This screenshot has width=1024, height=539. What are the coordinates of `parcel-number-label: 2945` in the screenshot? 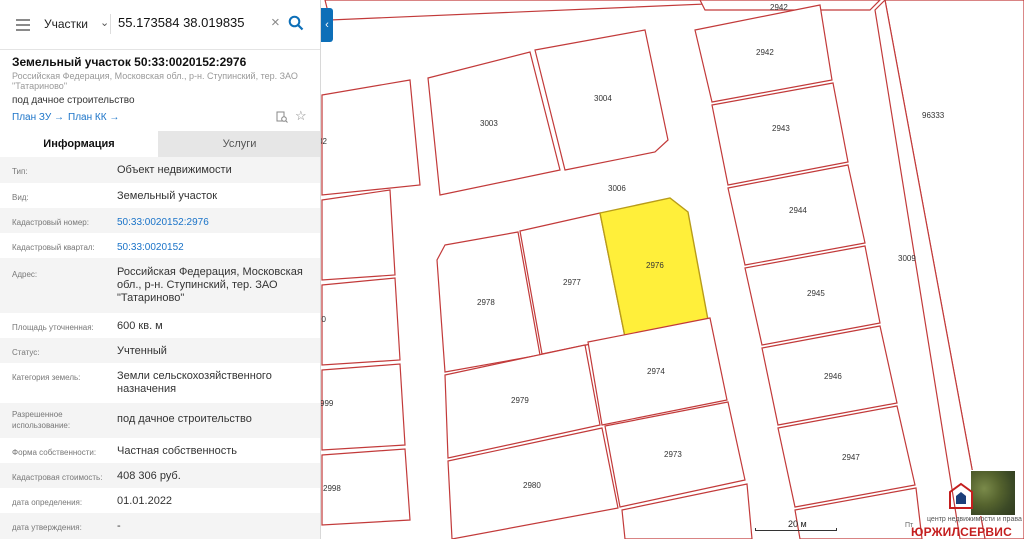 It's located at (816, 293).